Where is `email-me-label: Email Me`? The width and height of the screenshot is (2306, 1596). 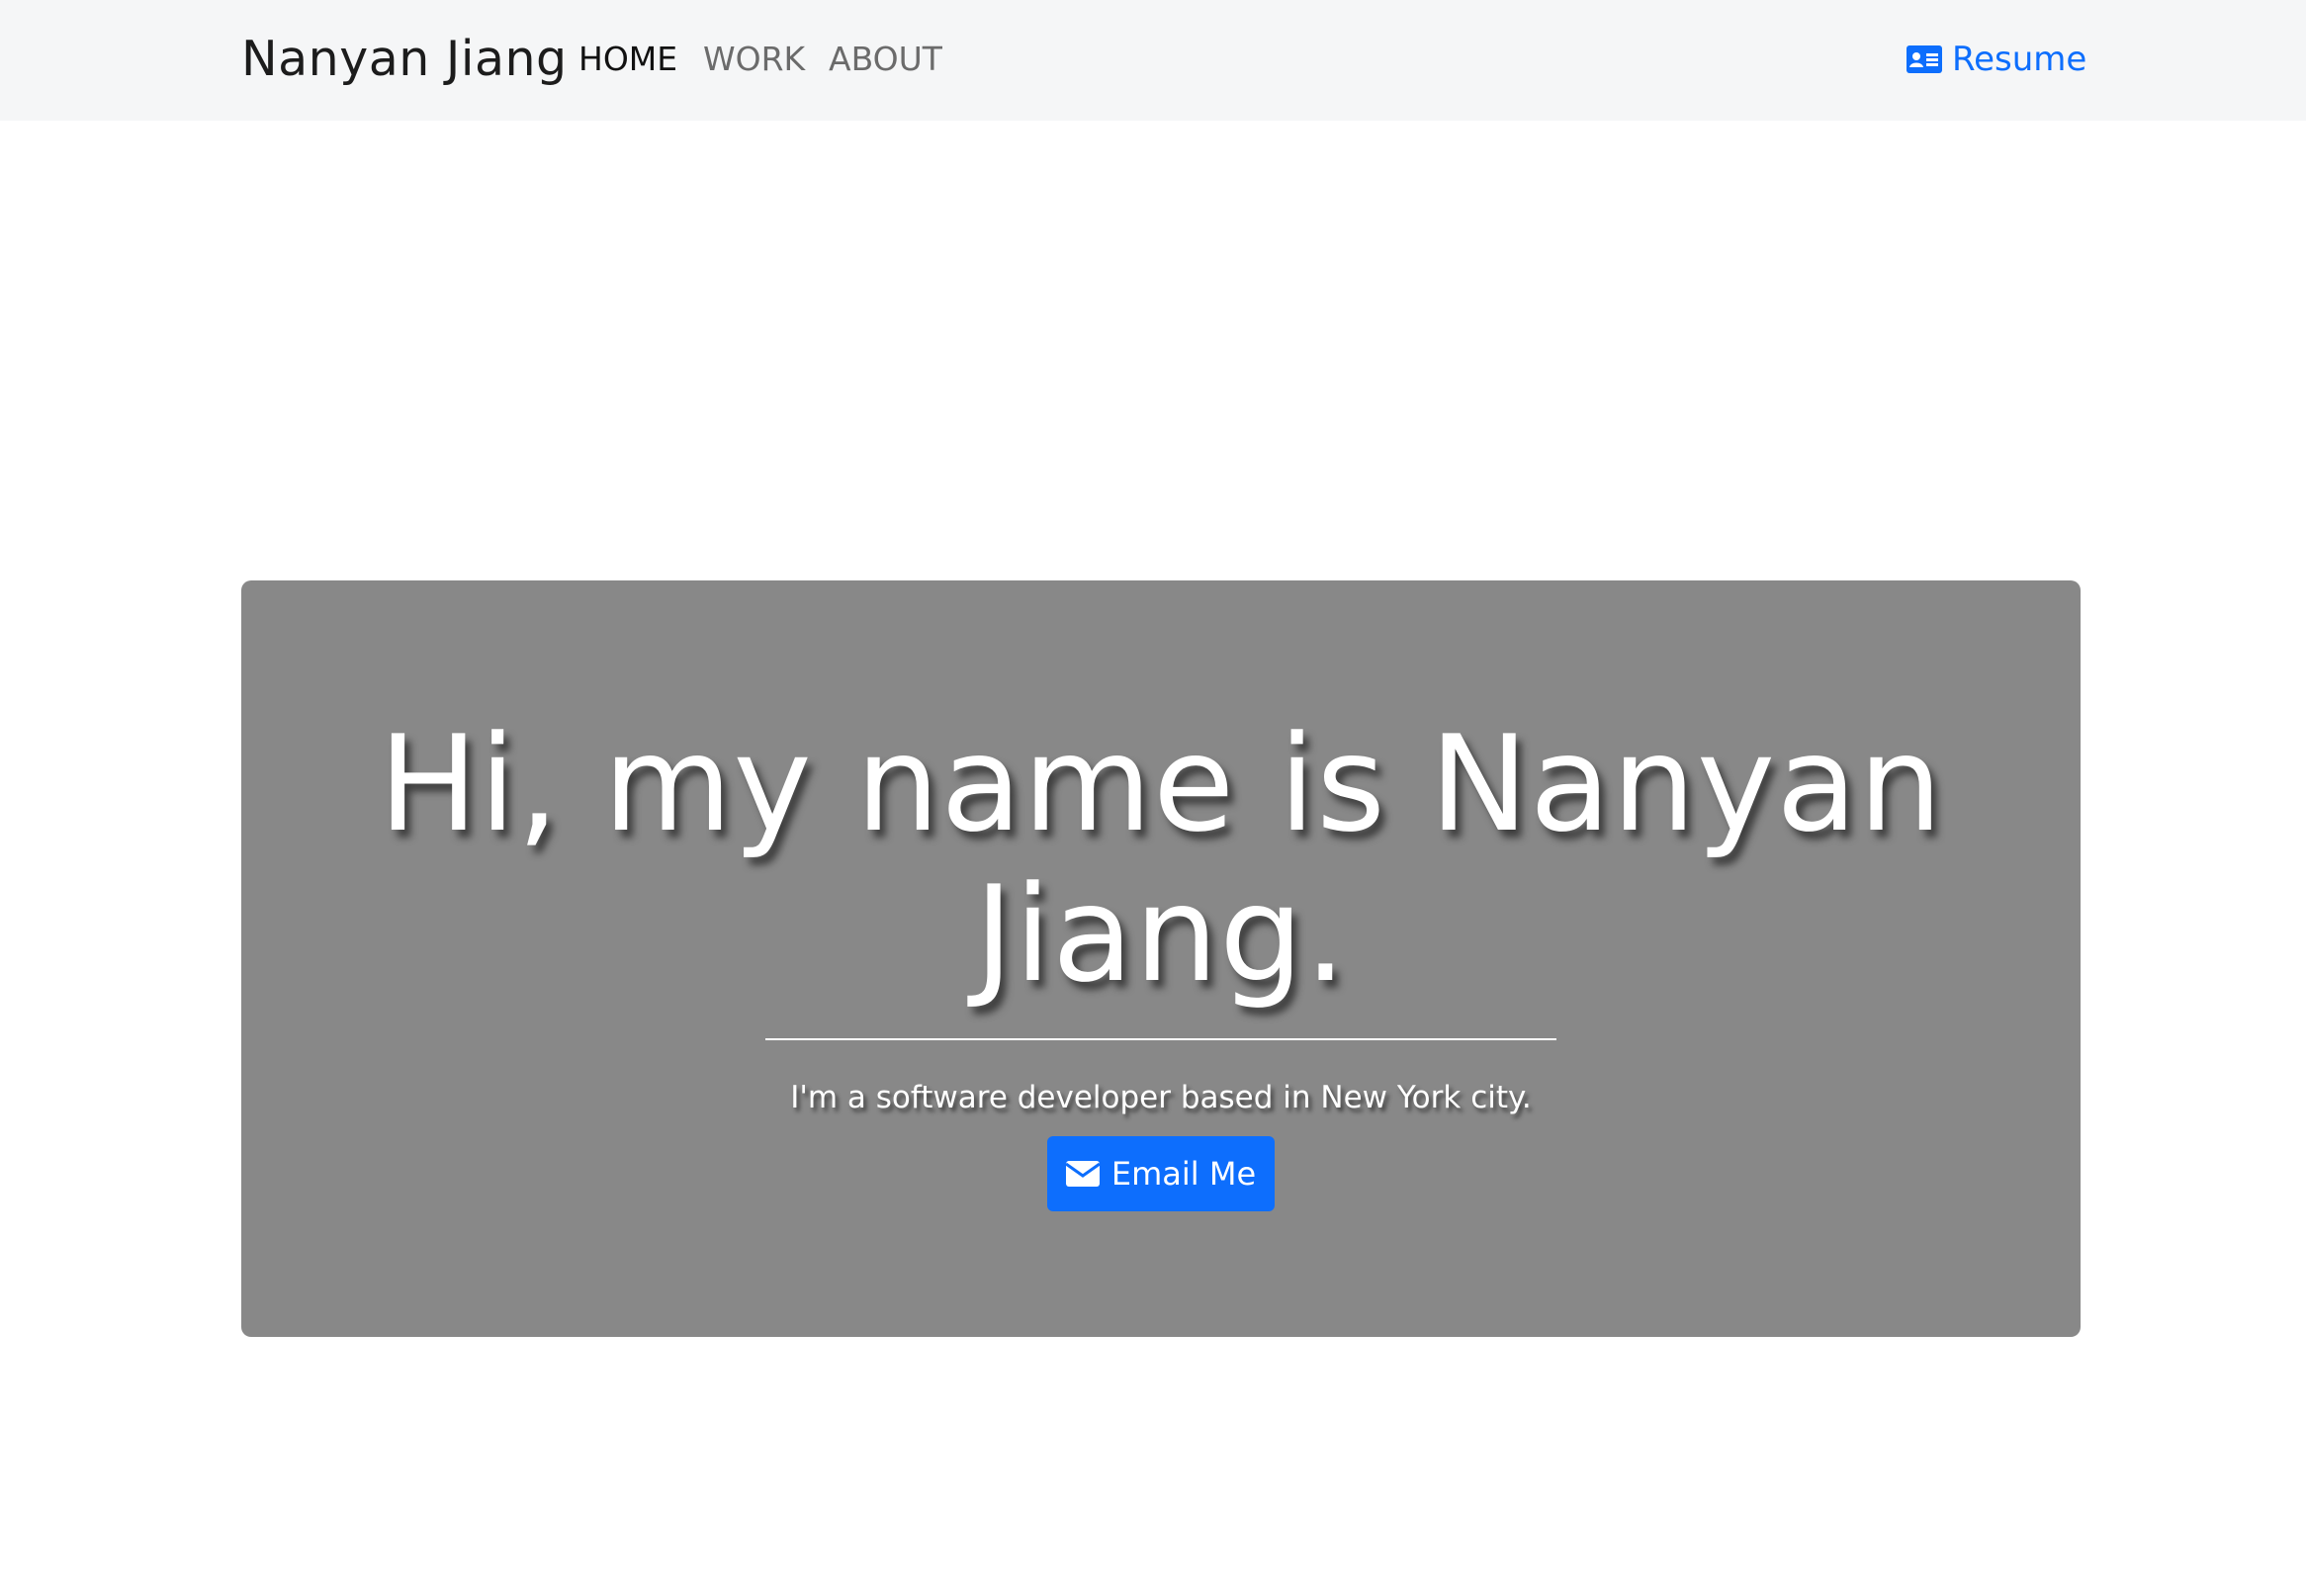 email-me-label: Email Me is located at coordinates (1183, 1174).